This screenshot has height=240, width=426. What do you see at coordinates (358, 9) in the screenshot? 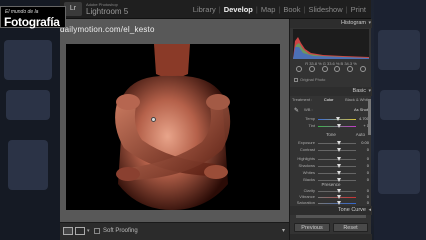
I see `module-print: Print` at bounding box center [358, 9].